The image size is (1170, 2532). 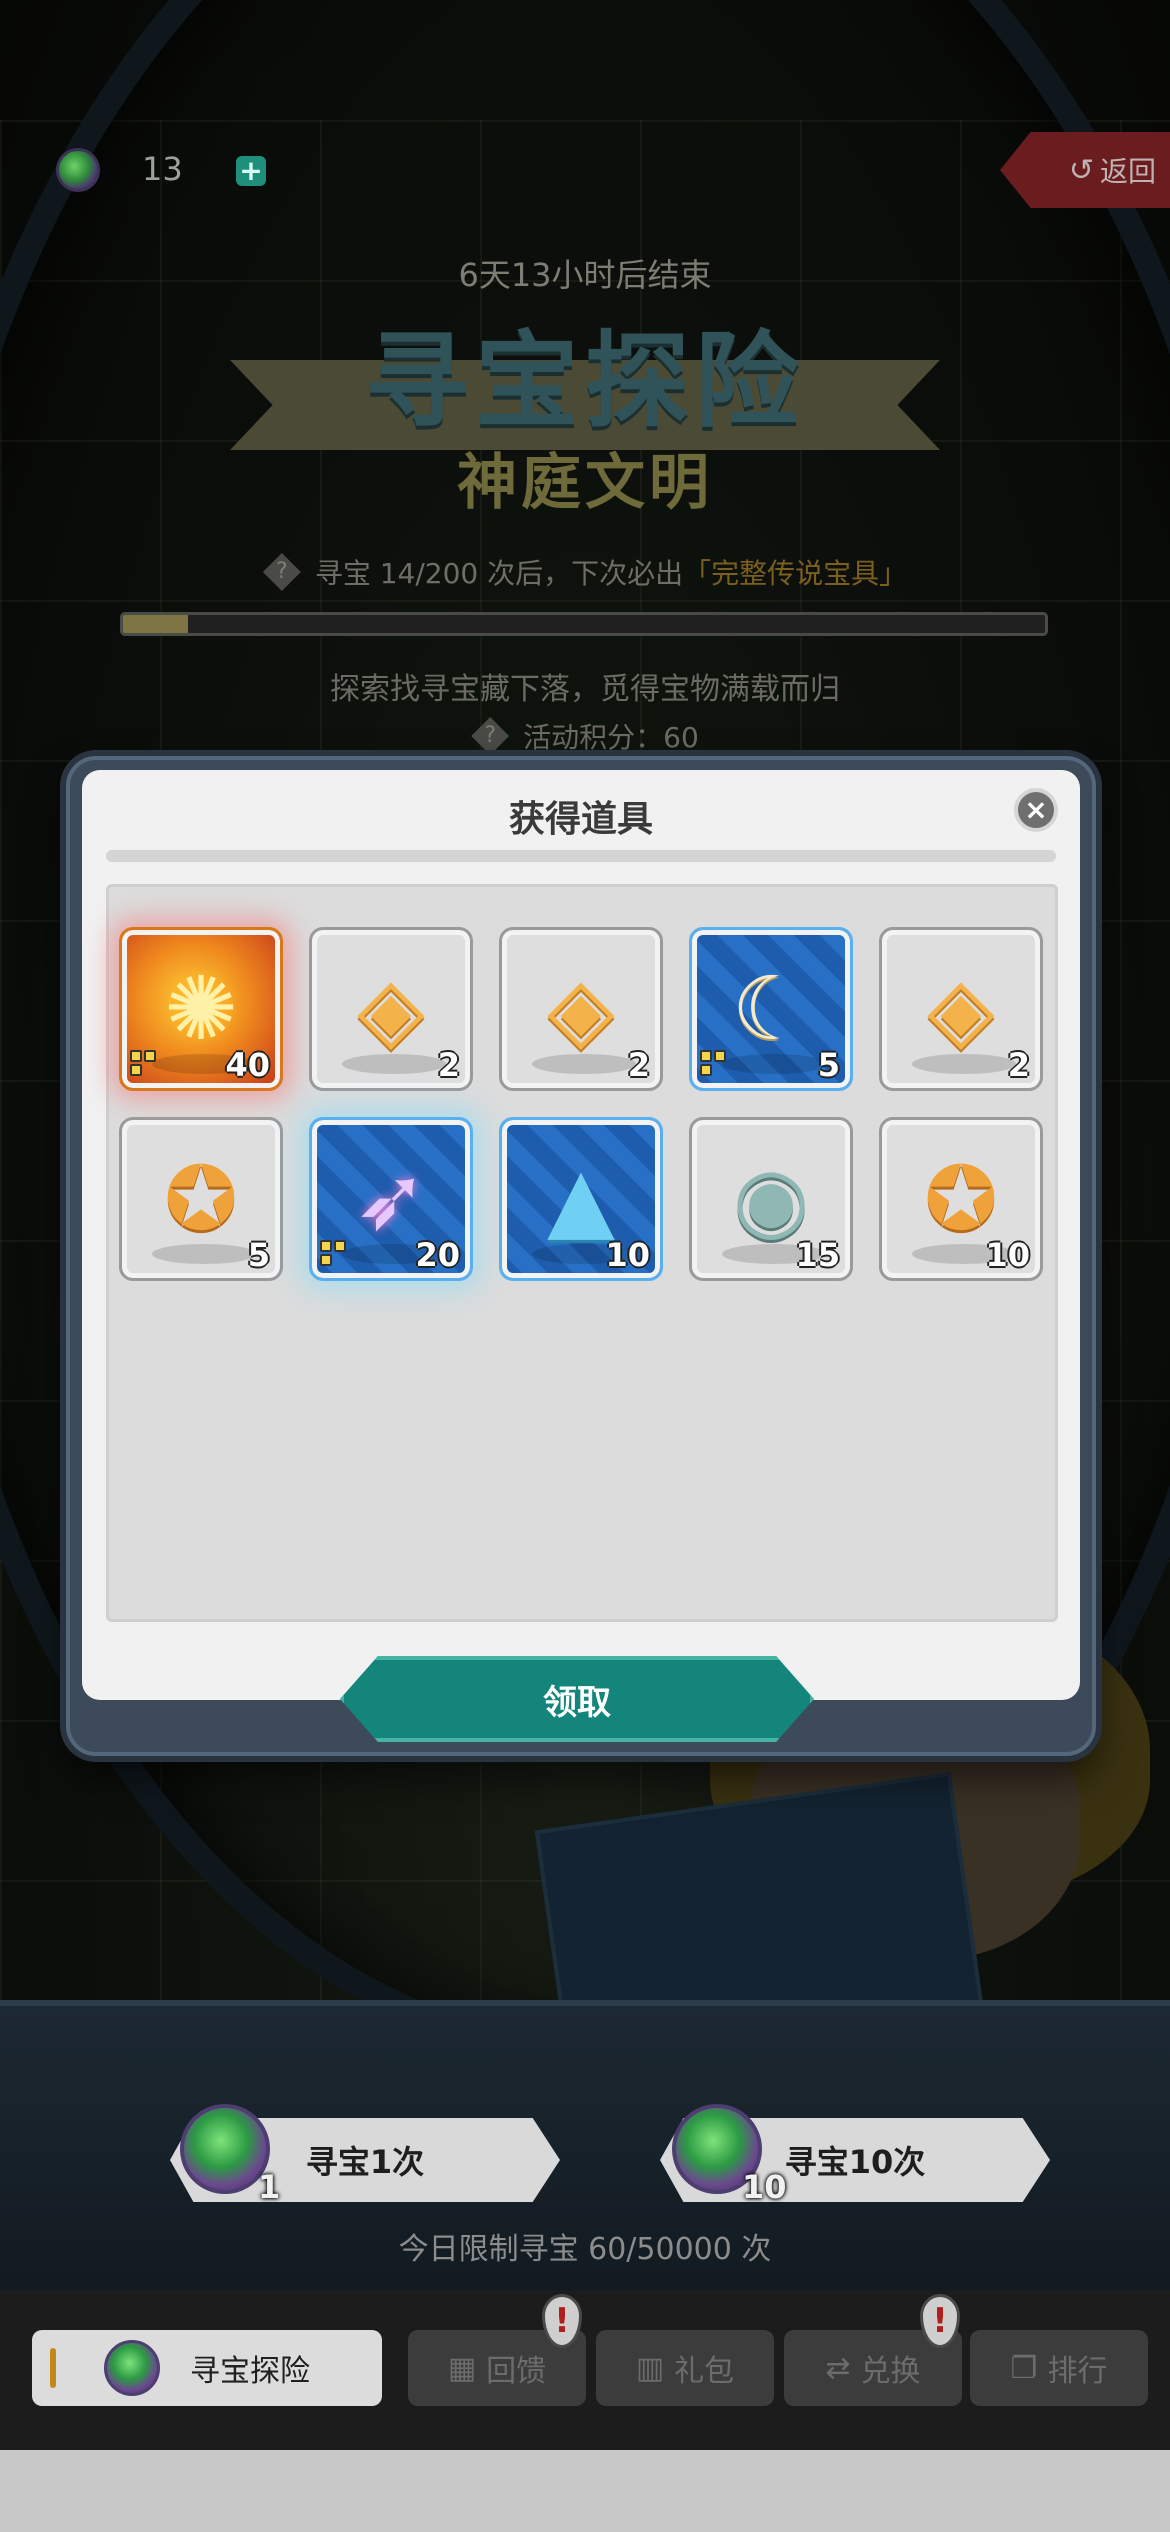 I want to click on pity-text: 寻宝 14/200 次后，下次必出, so click(x=499, y=573).